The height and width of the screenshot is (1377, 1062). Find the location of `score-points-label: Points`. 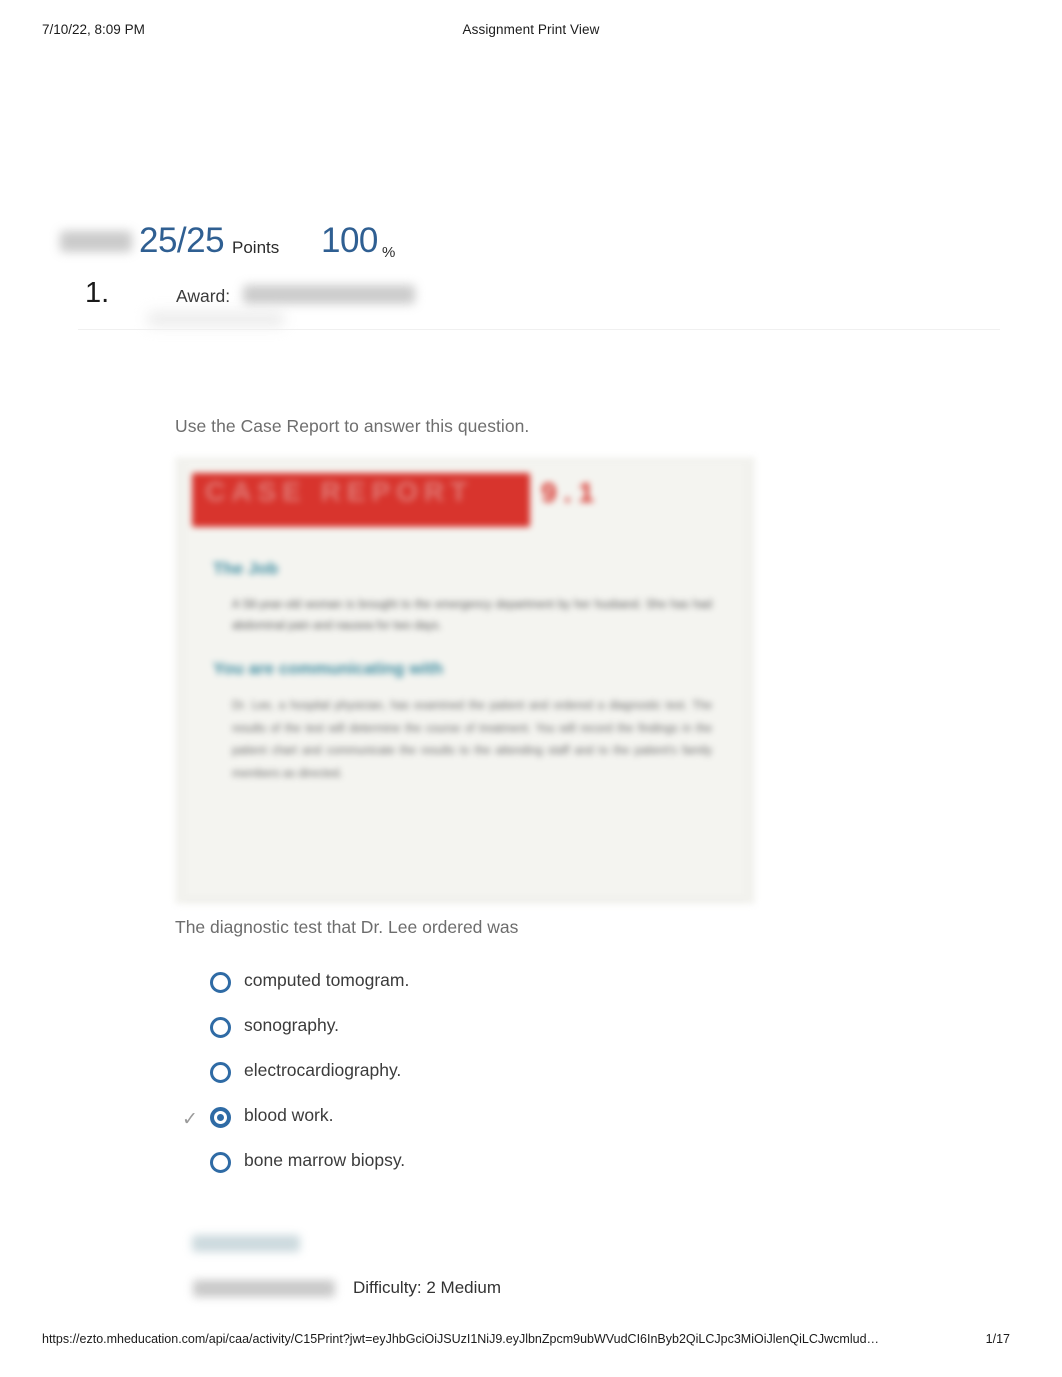

score-points-label: Points is located at coordinates (256, 247).